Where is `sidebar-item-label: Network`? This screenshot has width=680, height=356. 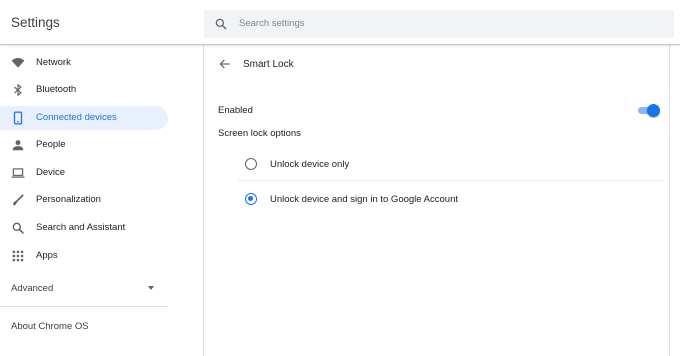
sidebar-item-label: Network is located at coordinates (53, 62).